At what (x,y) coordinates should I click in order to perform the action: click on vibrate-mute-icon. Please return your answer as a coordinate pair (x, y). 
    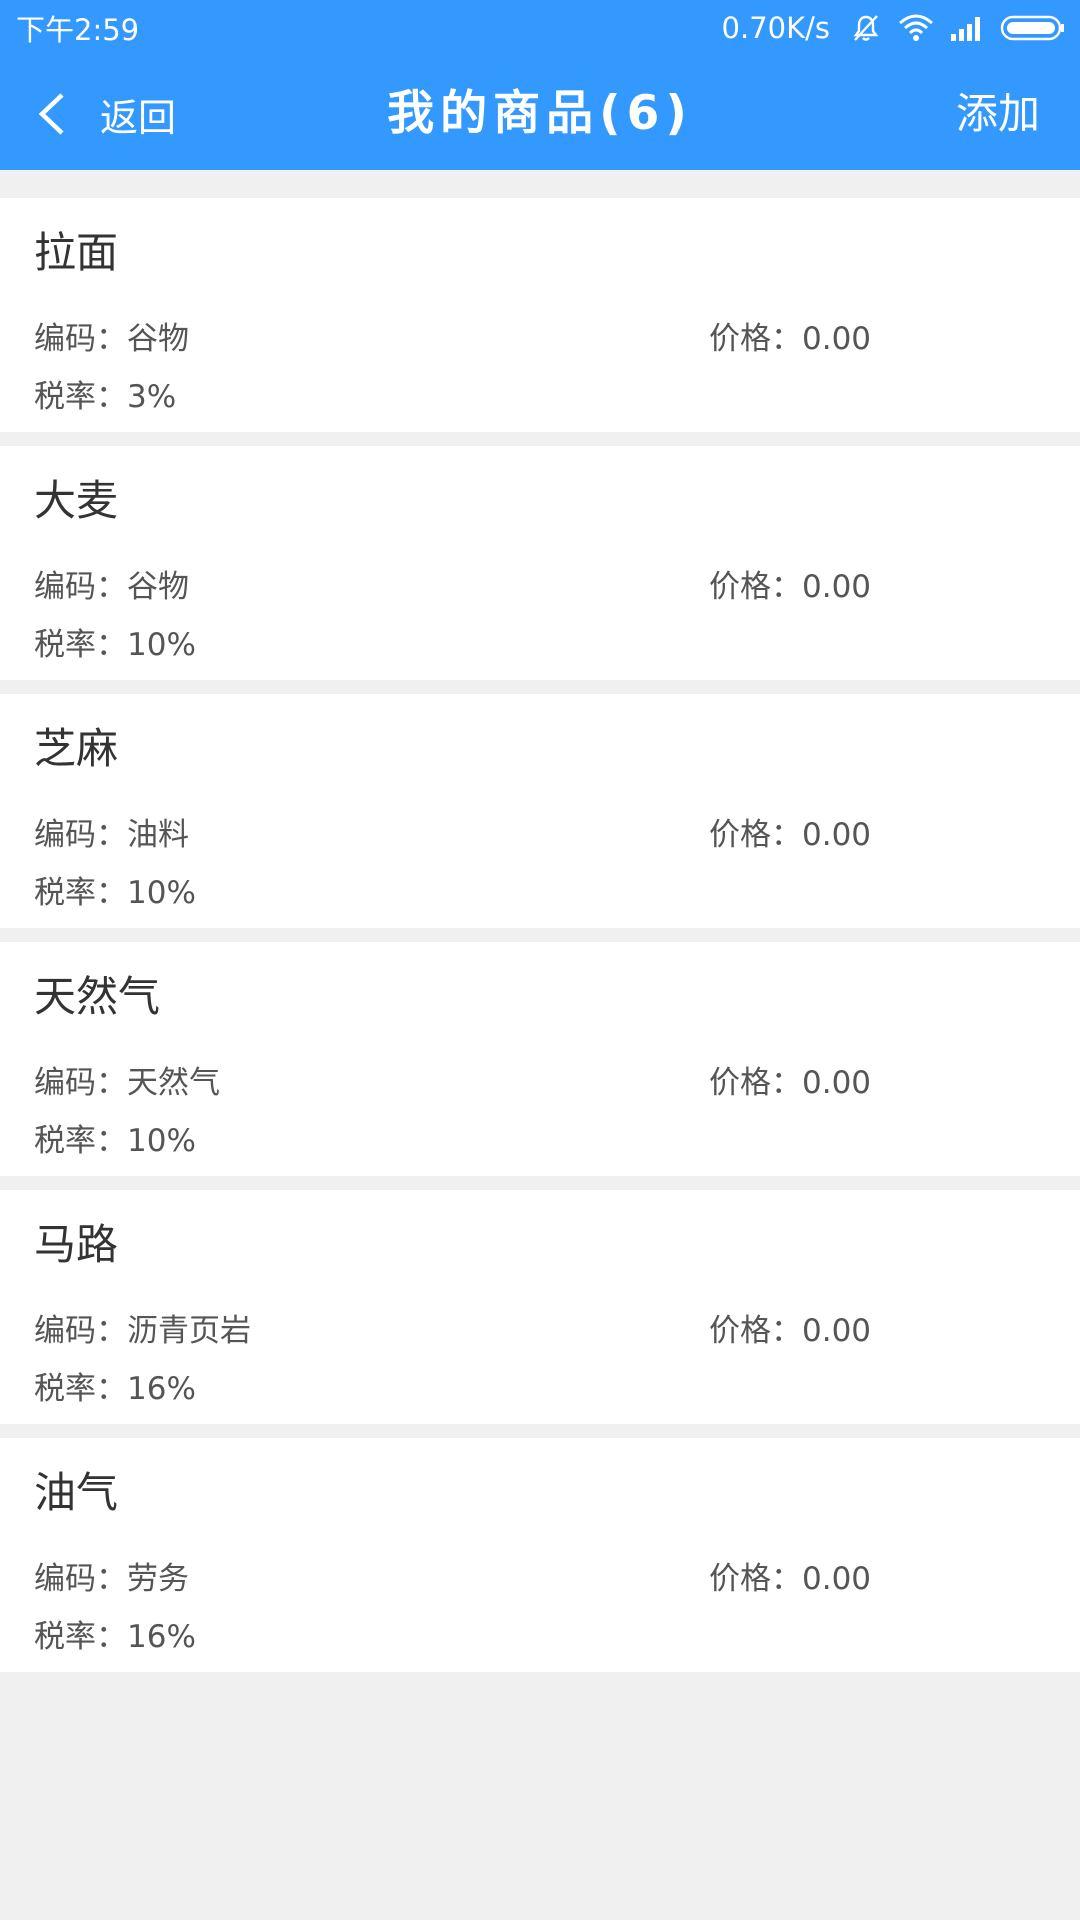
    Looking at the image, I should click on (866, 28).